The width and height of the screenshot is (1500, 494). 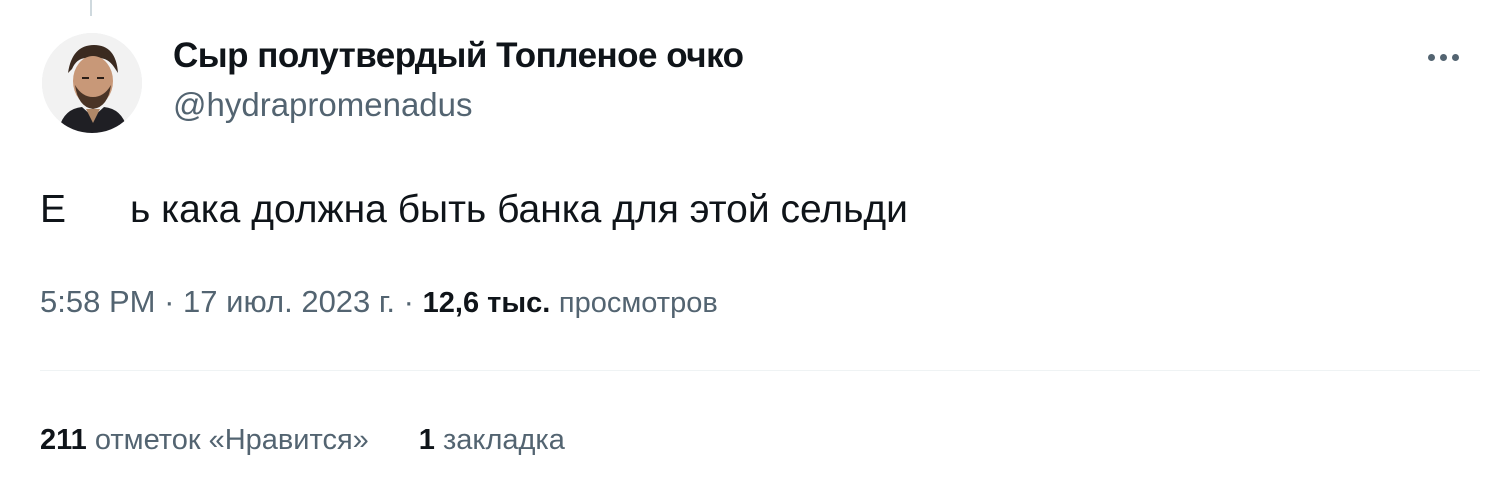 I want to click on avatar-portrait, so click(x=92, y=83).